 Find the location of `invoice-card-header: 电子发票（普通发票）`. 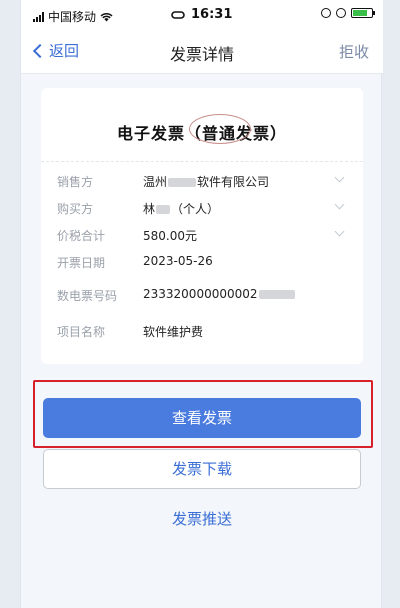

invoice-card-header: 电子发票（普通发票） is located at coordinates (202, 125).